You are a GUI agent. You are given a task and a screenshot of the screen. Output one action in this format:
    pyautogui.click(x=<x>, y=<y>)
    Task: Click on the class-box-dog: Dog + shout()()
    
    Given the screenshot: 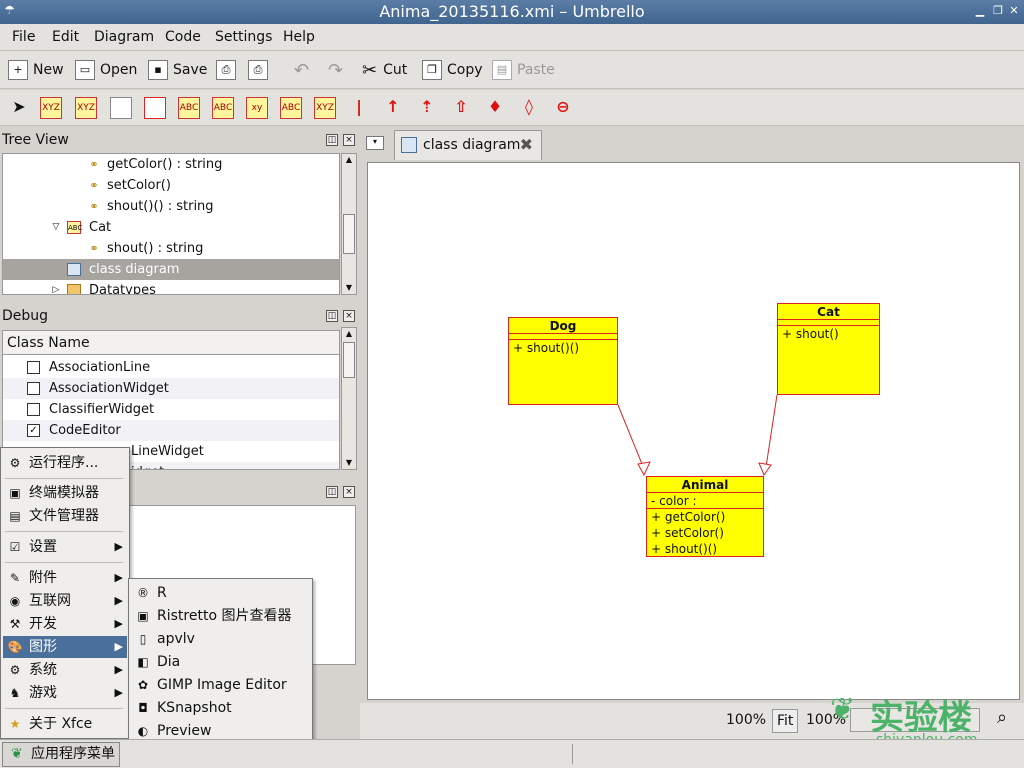 What is the action you would take?
    pyautogui.click(x=563, y=361)
    